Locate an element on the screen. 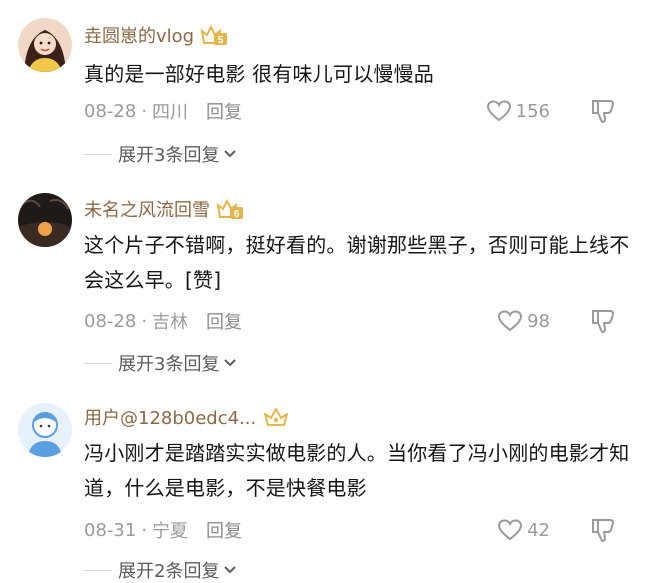 Image resolution: width=650 pixels, height=583 pixels. like-button: 156 is located at coordinates (518, 111).